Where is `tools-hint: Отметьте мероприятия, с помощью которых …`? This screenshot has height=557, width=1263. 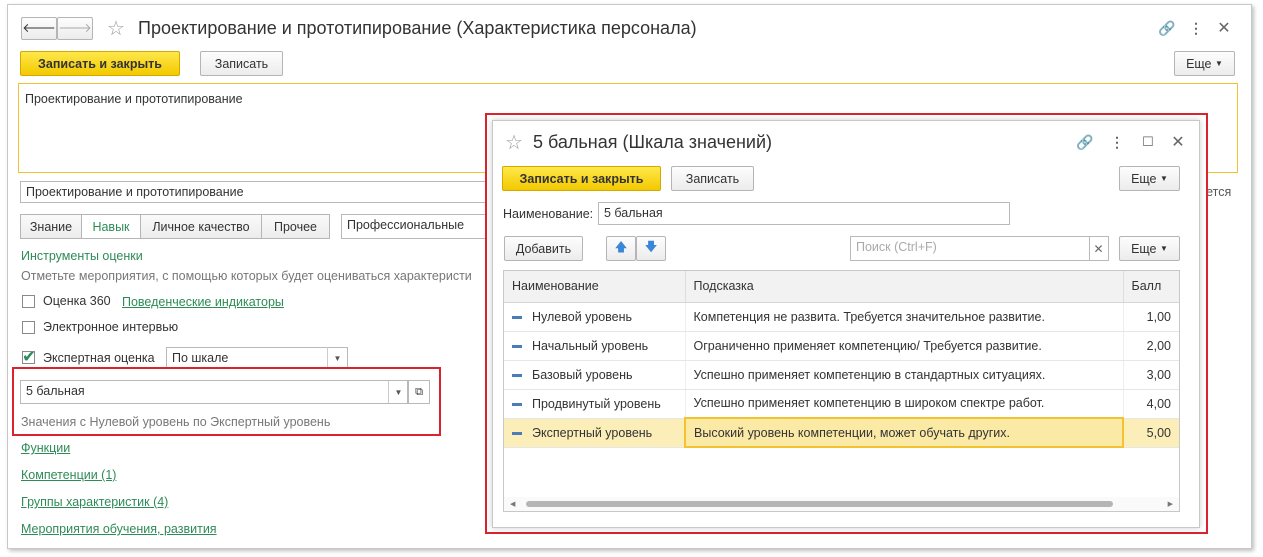
tools-hint: Отметьте мероприятия, с помощью которых … is located at coordinates (246, 276).